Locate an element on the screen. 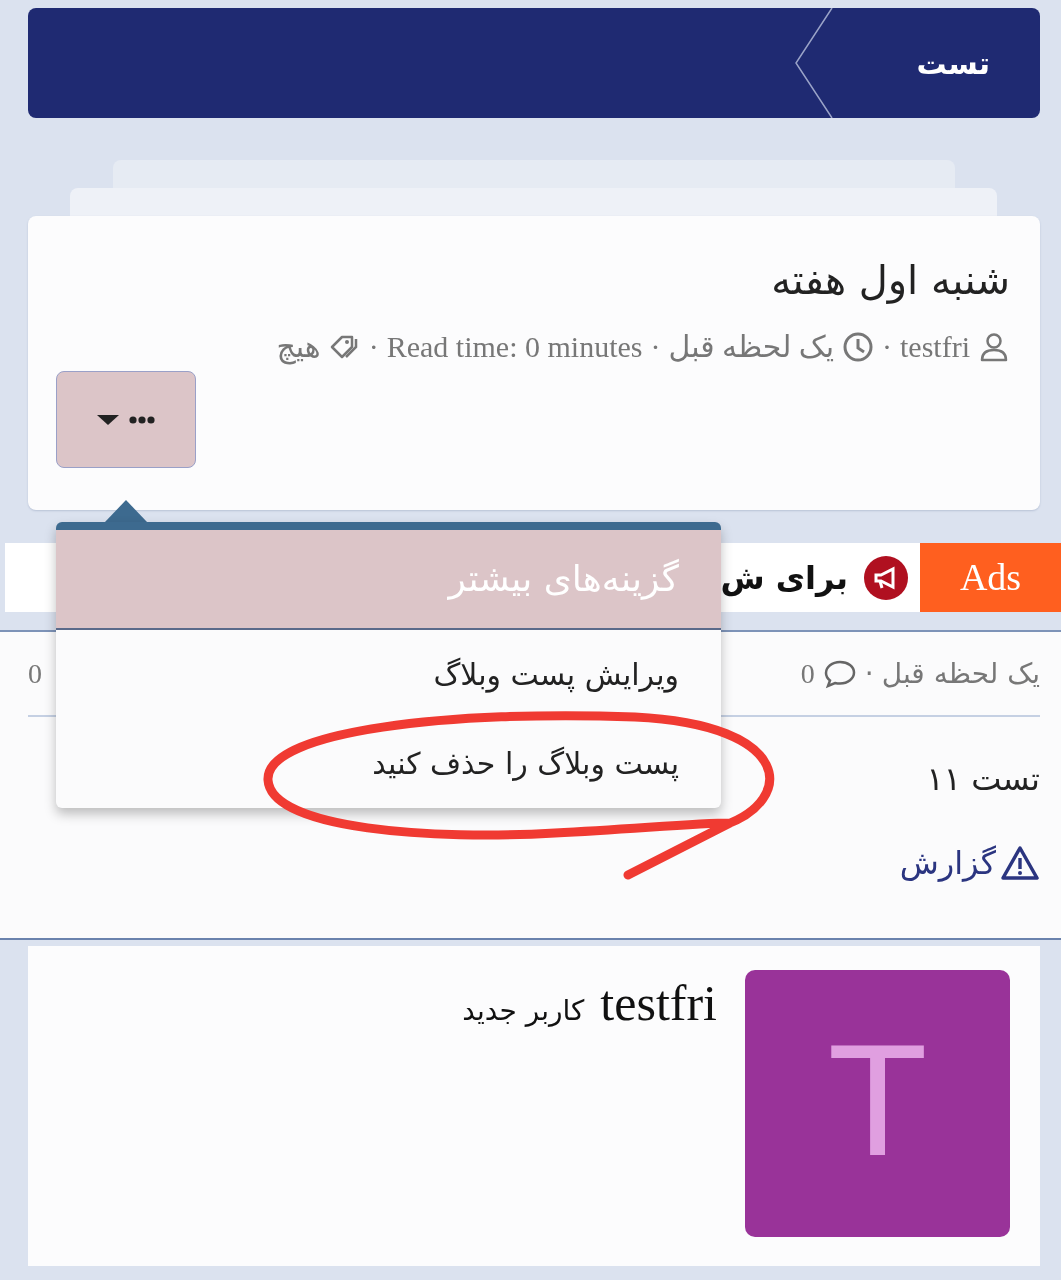 Image resolution: width=1061 pixels, height=1280 pixels. ads-label: Ads is located at coordinates (990, 577).